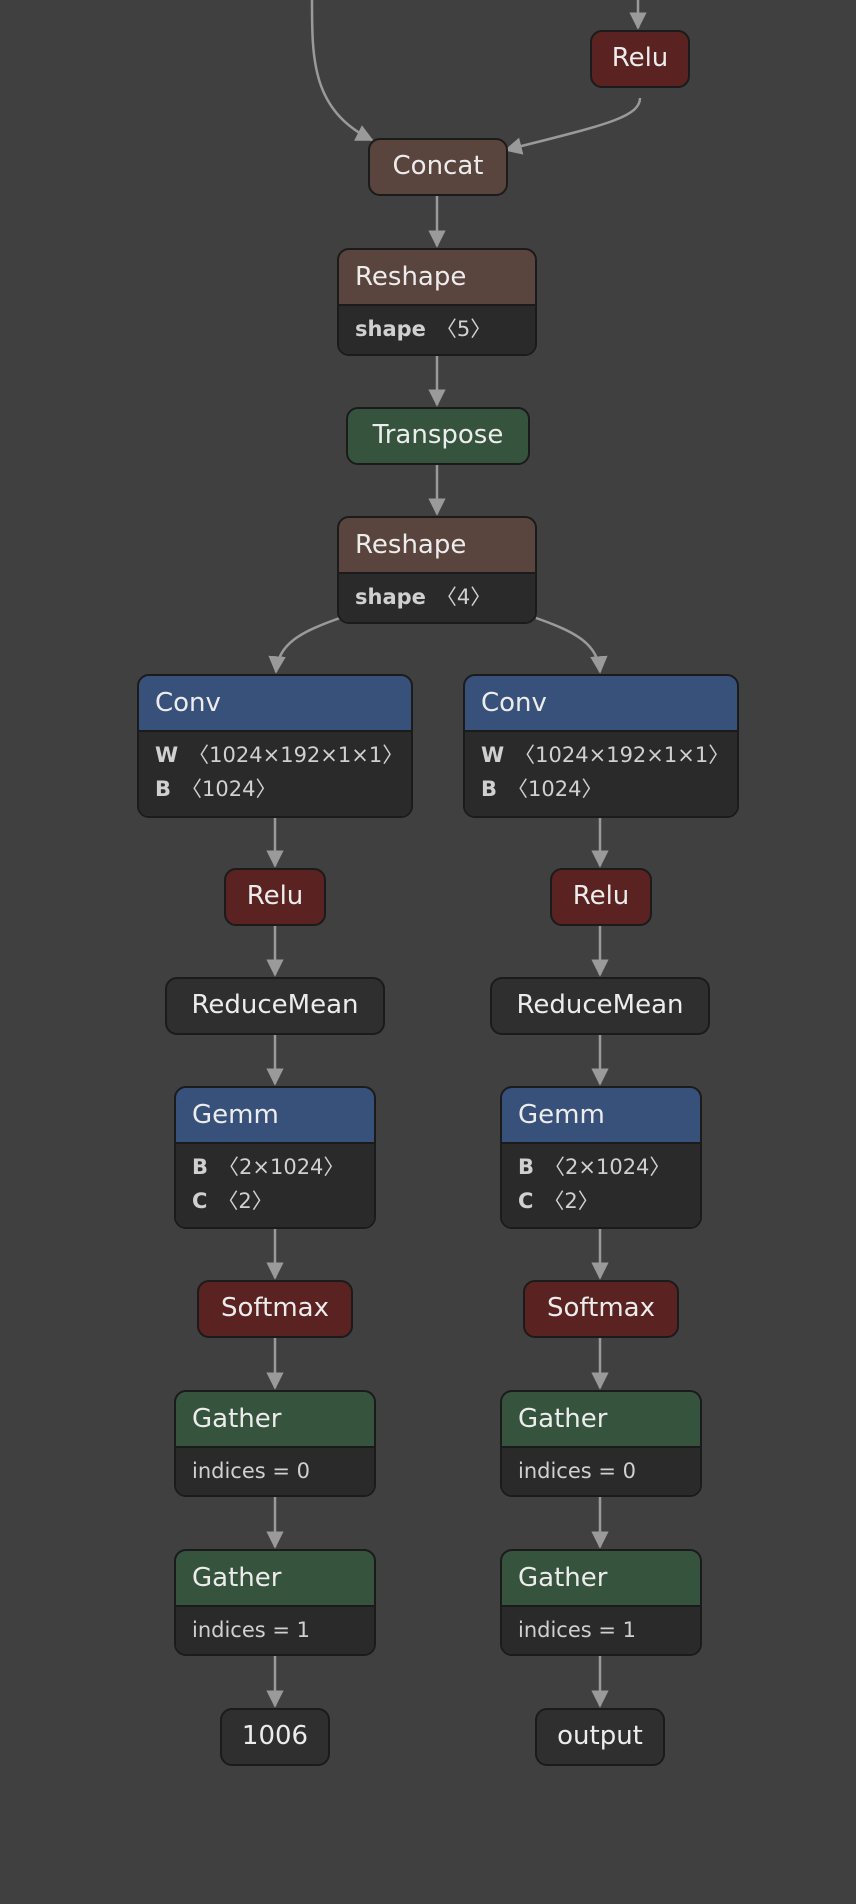 This screenshot has width=856, height=1904. I want to click on node-reducemean-right: ReduceMean, so click(600, 1006).